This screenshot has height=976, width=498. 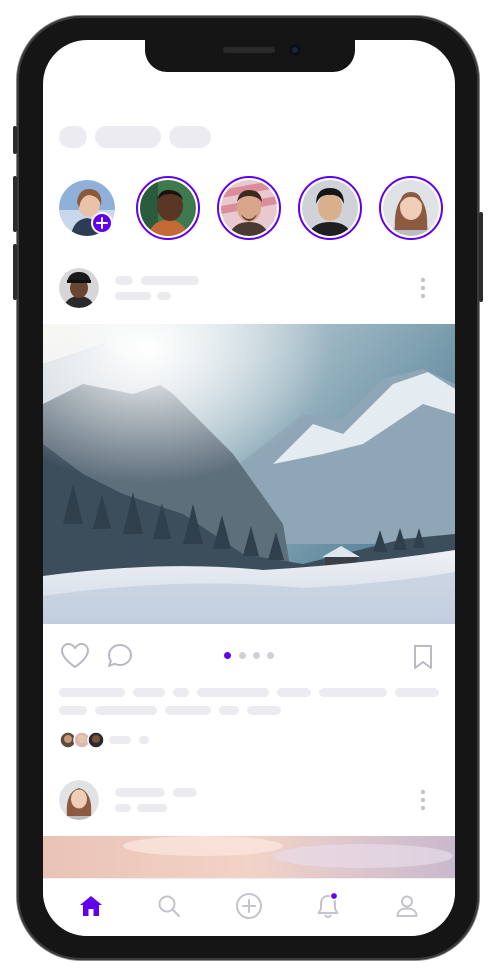 I want to click on profile-icon, so click(x=407, y=906).